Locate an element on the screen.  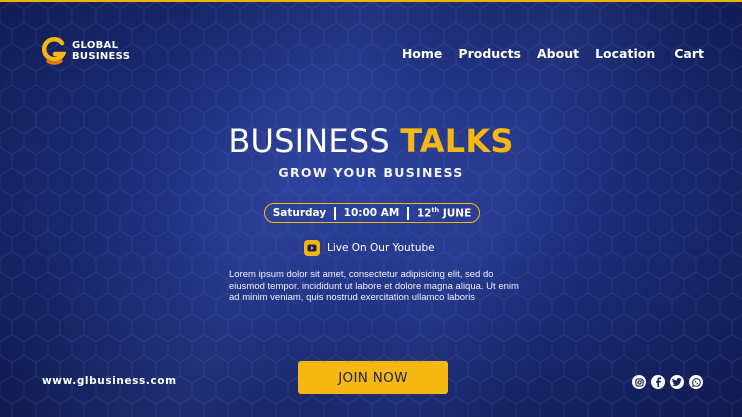
nav-about: About is located at coordinates (558, 53).